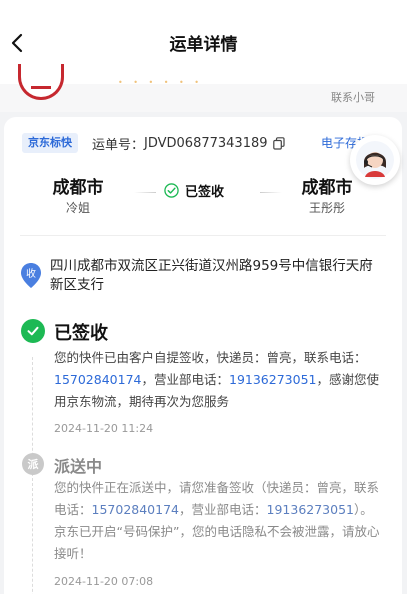  Describe the element at coordinates (278, 143) in the screenshot. I see `copy-icon` at that location.